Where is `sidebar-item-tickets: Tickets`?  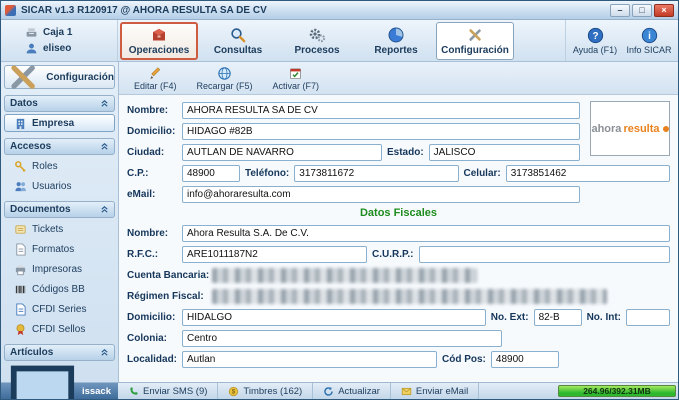
sidebar-item-tickets: Tickets is located at coordinates (59, 229).